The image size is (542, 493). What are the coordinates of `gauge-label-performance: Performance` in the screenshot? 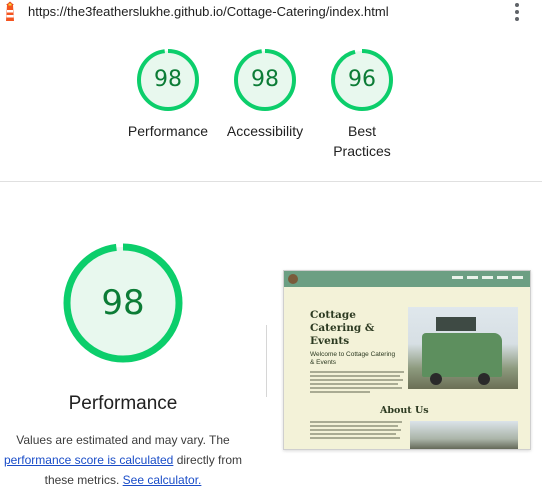 It's located at (168, 131).